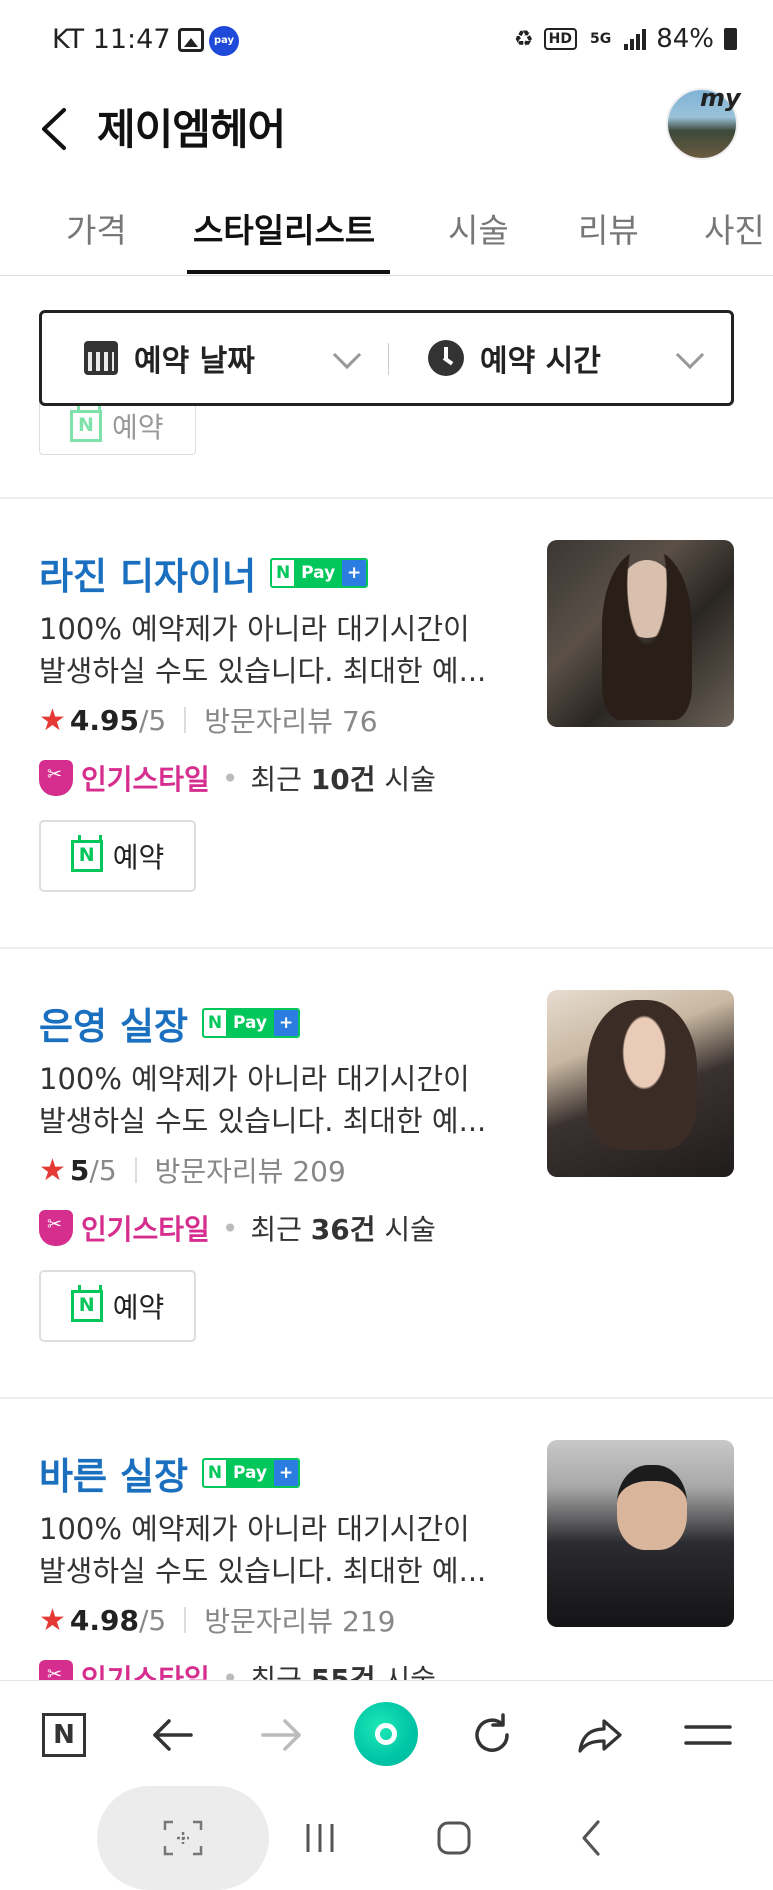 Image resolution: width=773 pixels, height=1890 pixels. Describe the element at coordinates (720, 98) in the screenshot. I see `my-badge: my` at that location.